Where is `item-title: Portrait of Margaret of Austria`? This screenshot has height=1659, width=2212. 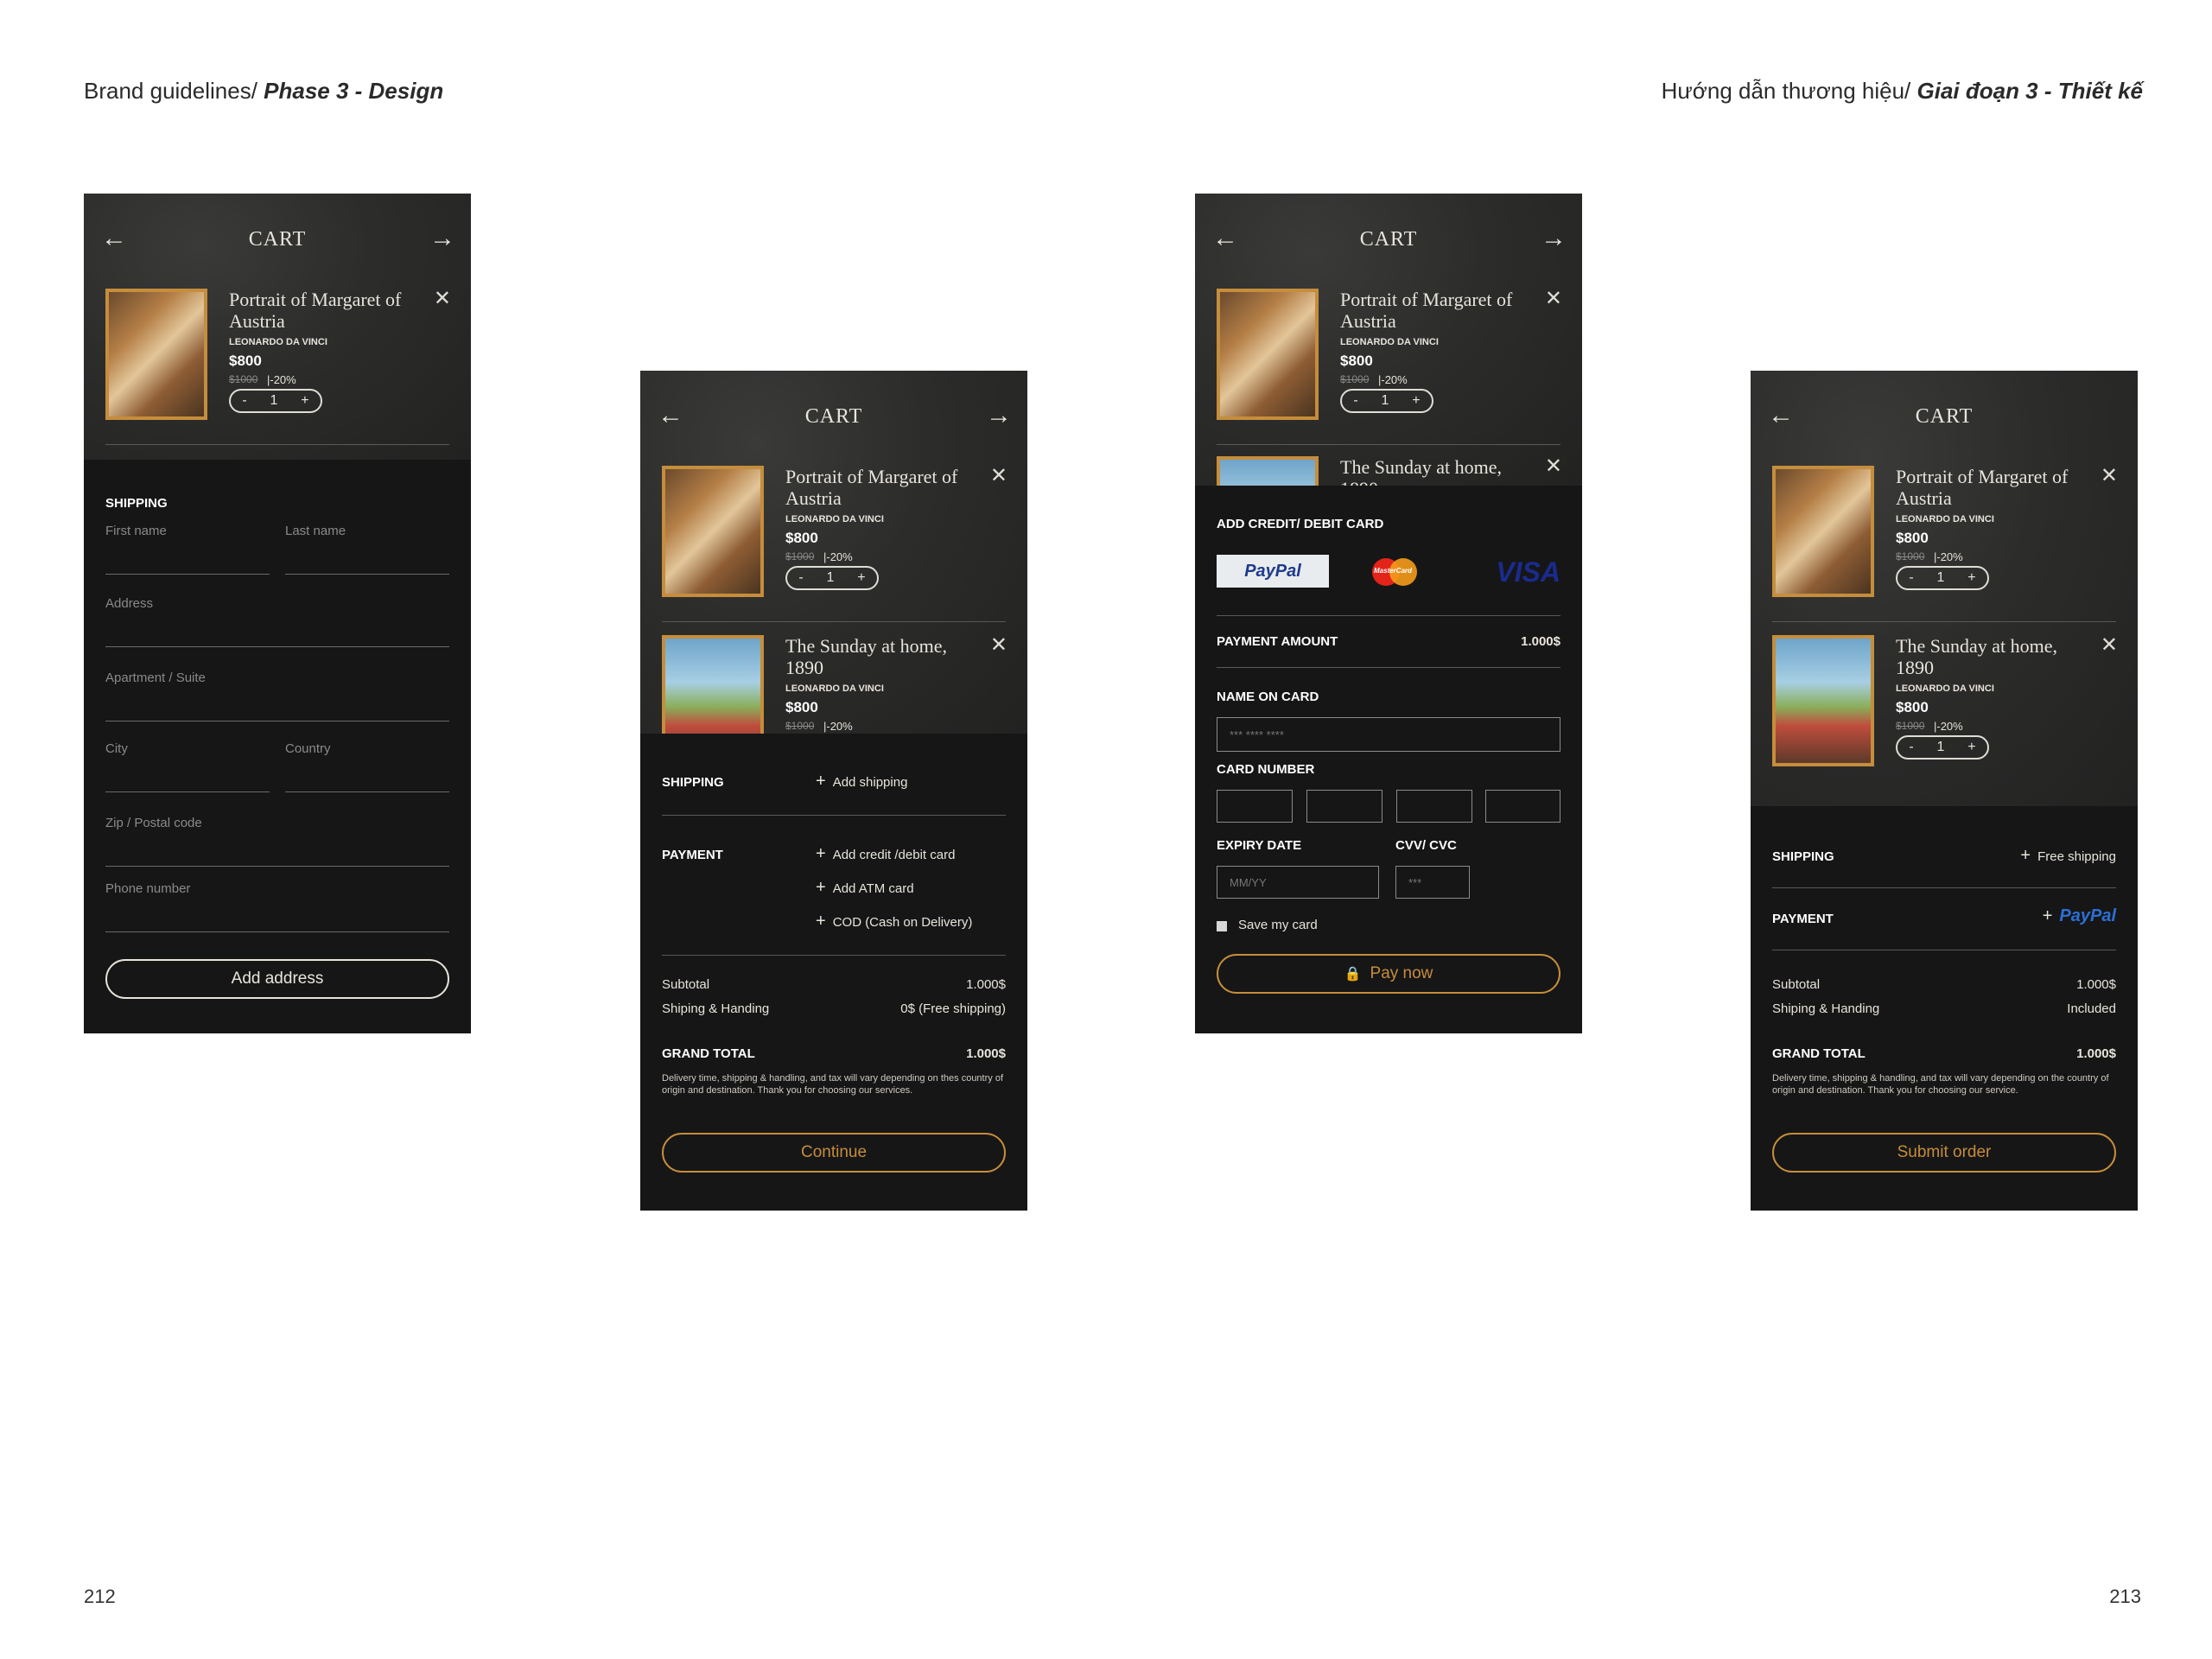
item-title: Portrait of Margaret of Austria is located at coordinates (871, 487).